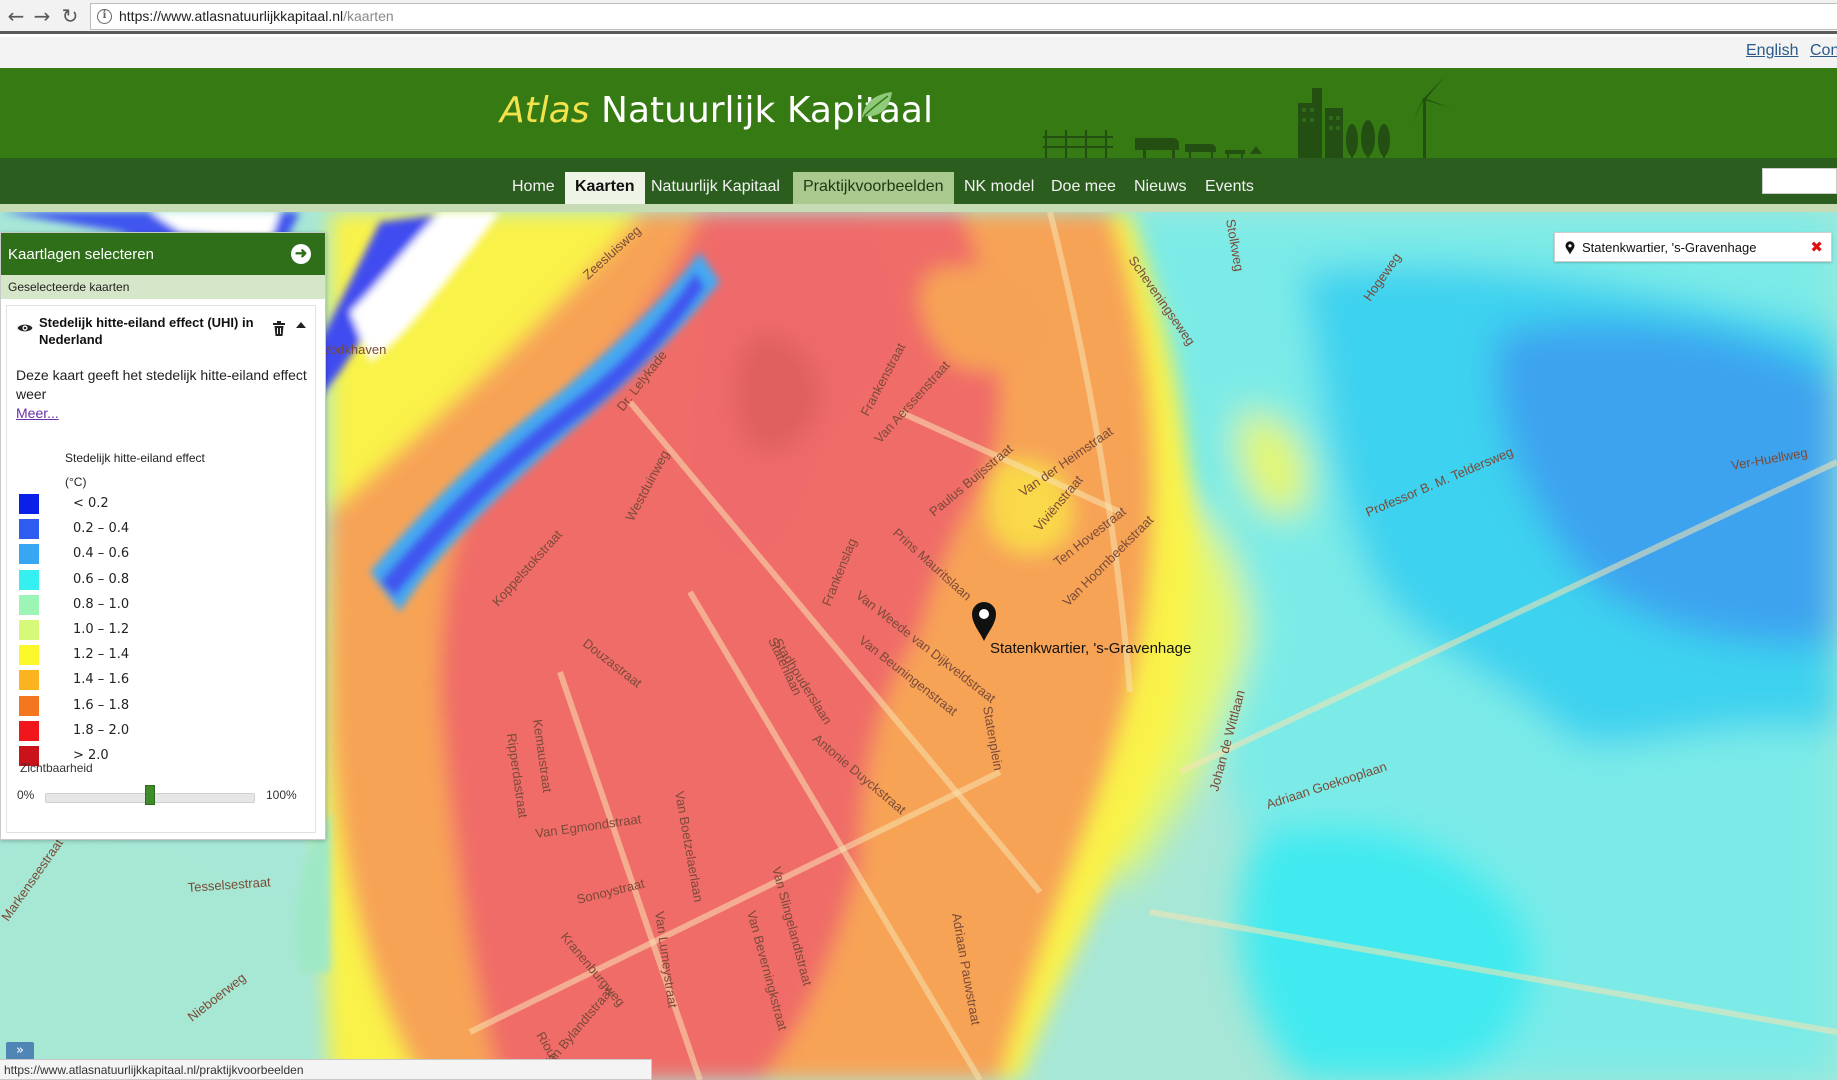 This screenshot has width=1837, height=1080. I want to click on street-label: Vodkhaven, so click(354, 349).